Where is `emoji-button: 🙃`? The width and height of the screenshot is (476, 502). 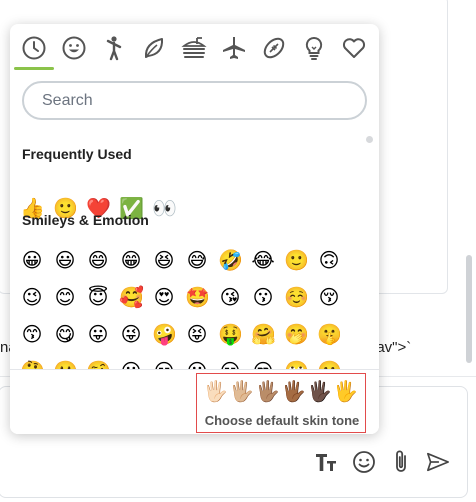 emoji-button: 🙃 is located at coordinates (329, 260).